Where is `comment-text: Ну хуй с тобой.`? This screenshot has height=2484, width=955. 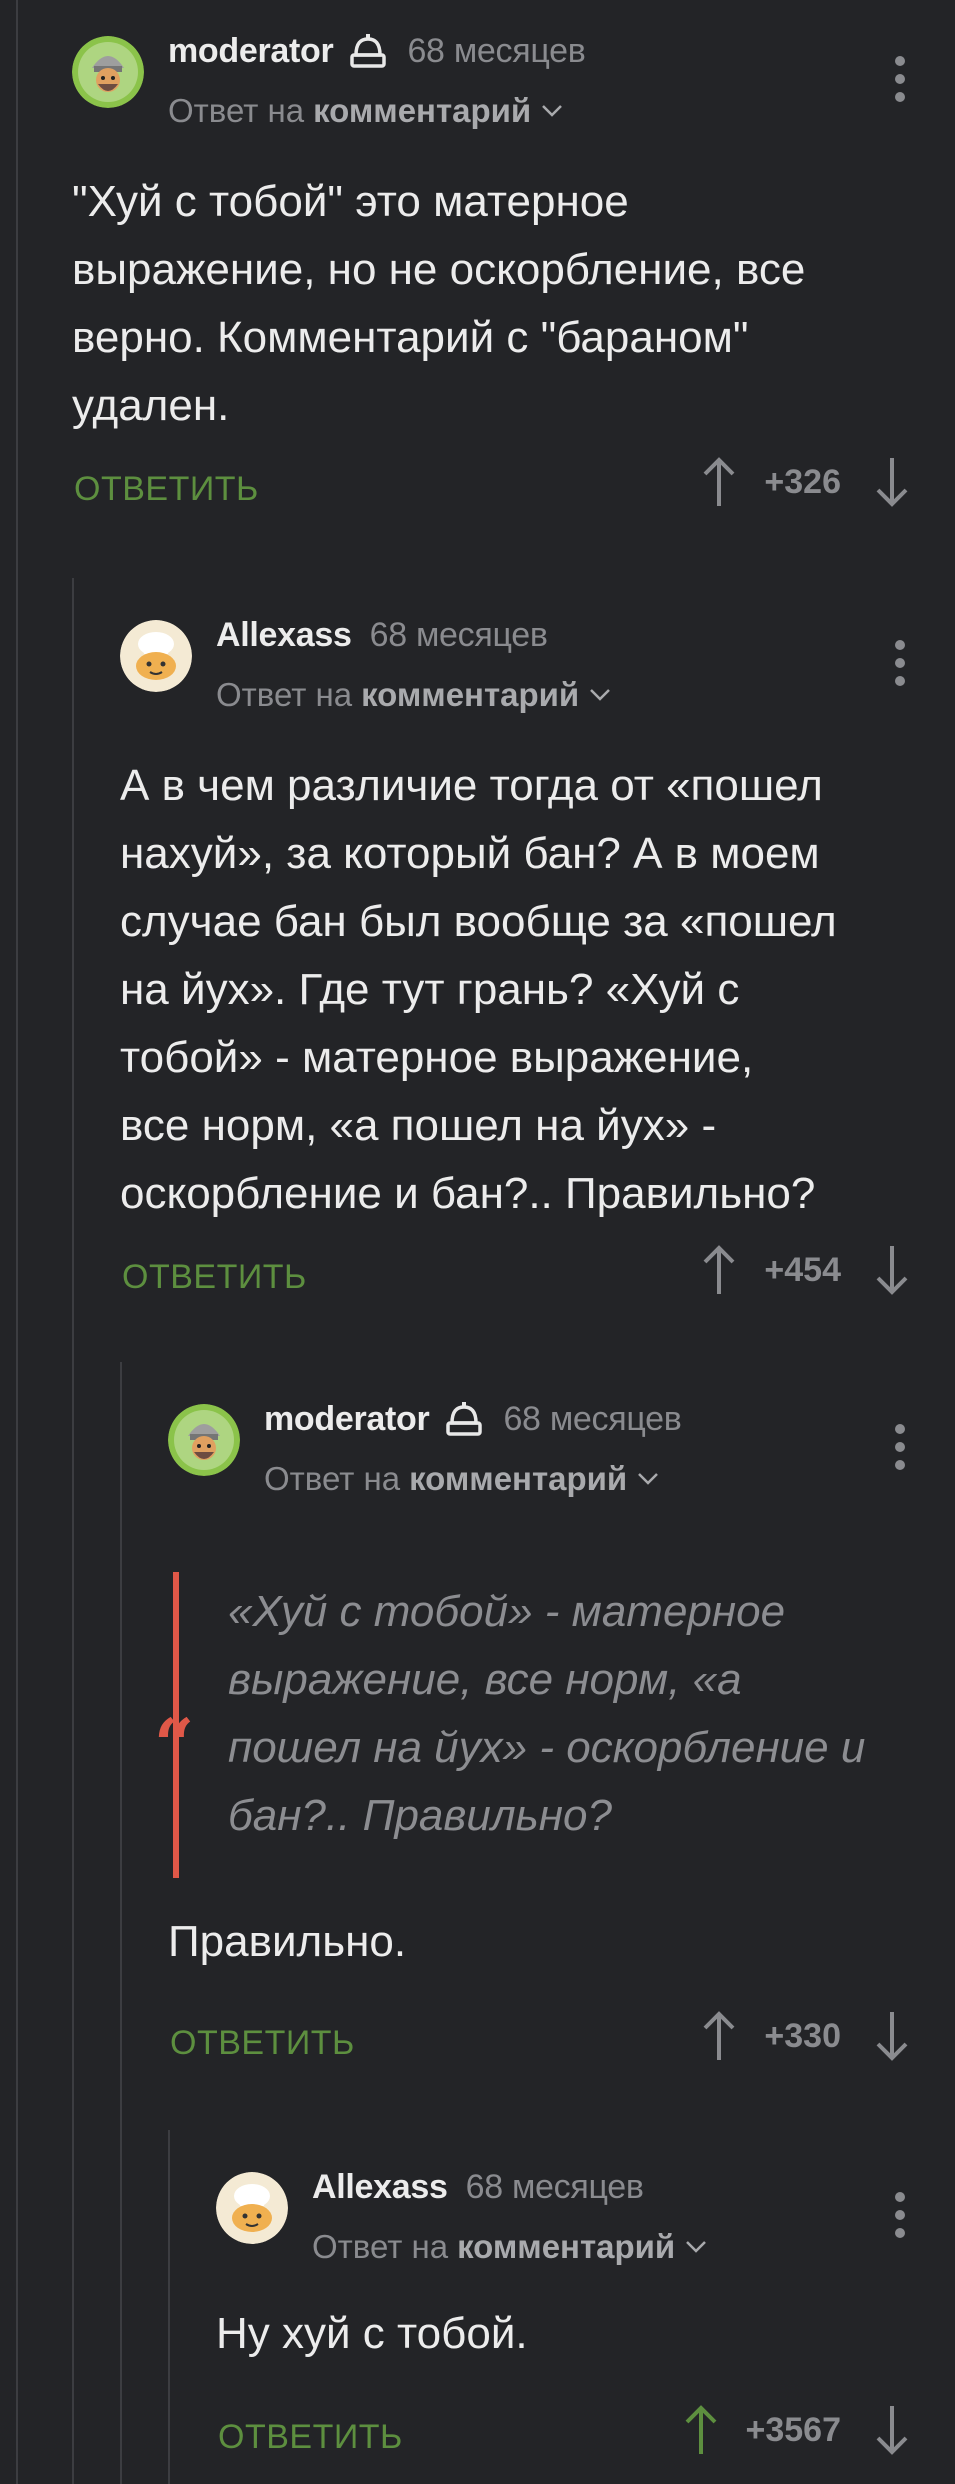 comment-text: Ну хуй с тобой. is located at coordinates (372, 2333).